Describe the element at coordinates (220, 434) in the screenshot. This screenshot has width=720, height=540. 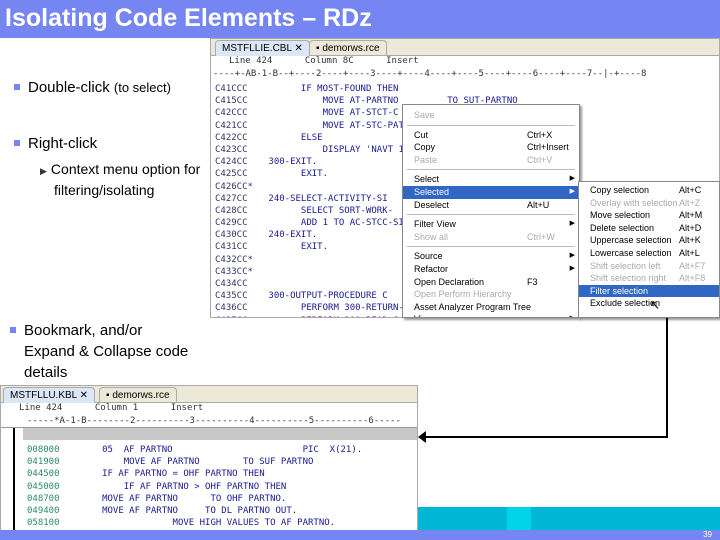
I see `collapsed-region` at that location.